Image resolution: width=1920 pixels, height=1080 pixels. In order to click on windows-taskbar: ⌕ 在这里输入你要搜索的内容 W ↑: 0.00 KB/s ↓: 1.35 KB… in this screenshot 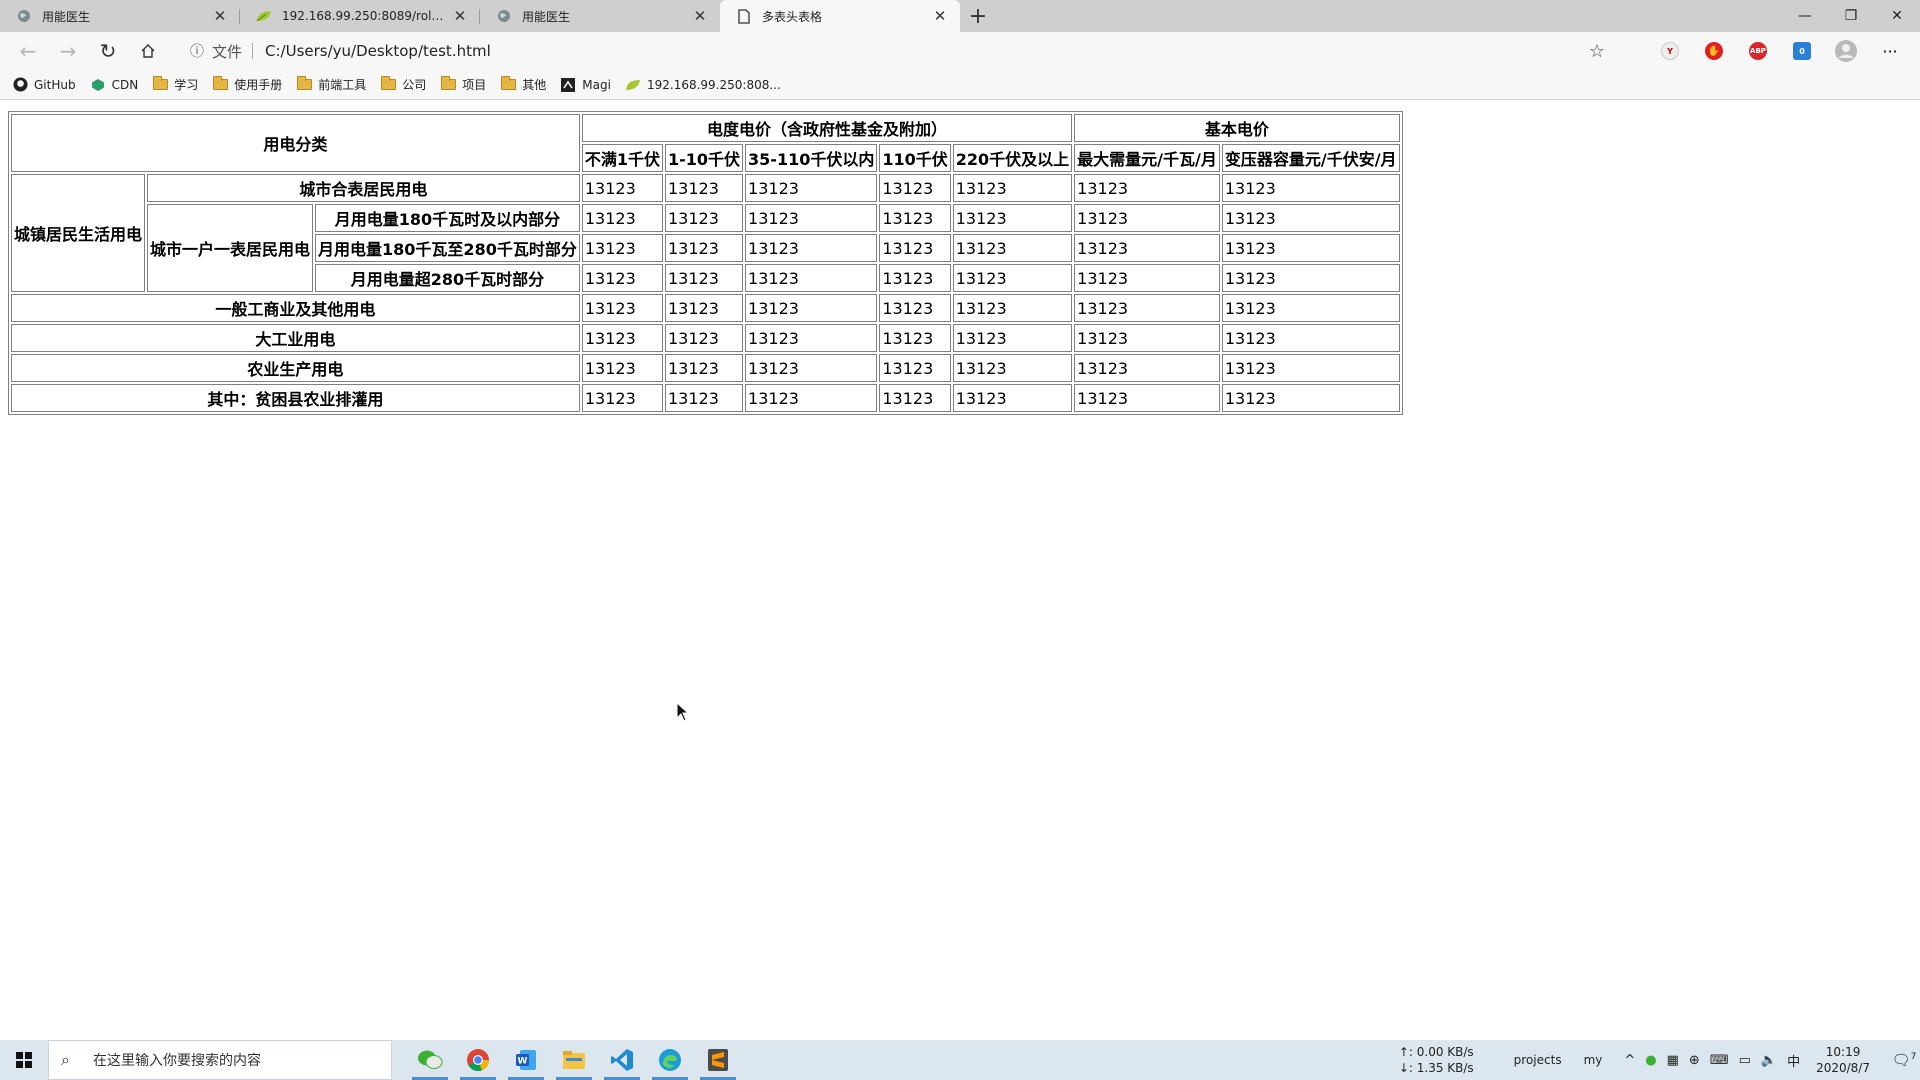, I will do `click(960, 1060)`.